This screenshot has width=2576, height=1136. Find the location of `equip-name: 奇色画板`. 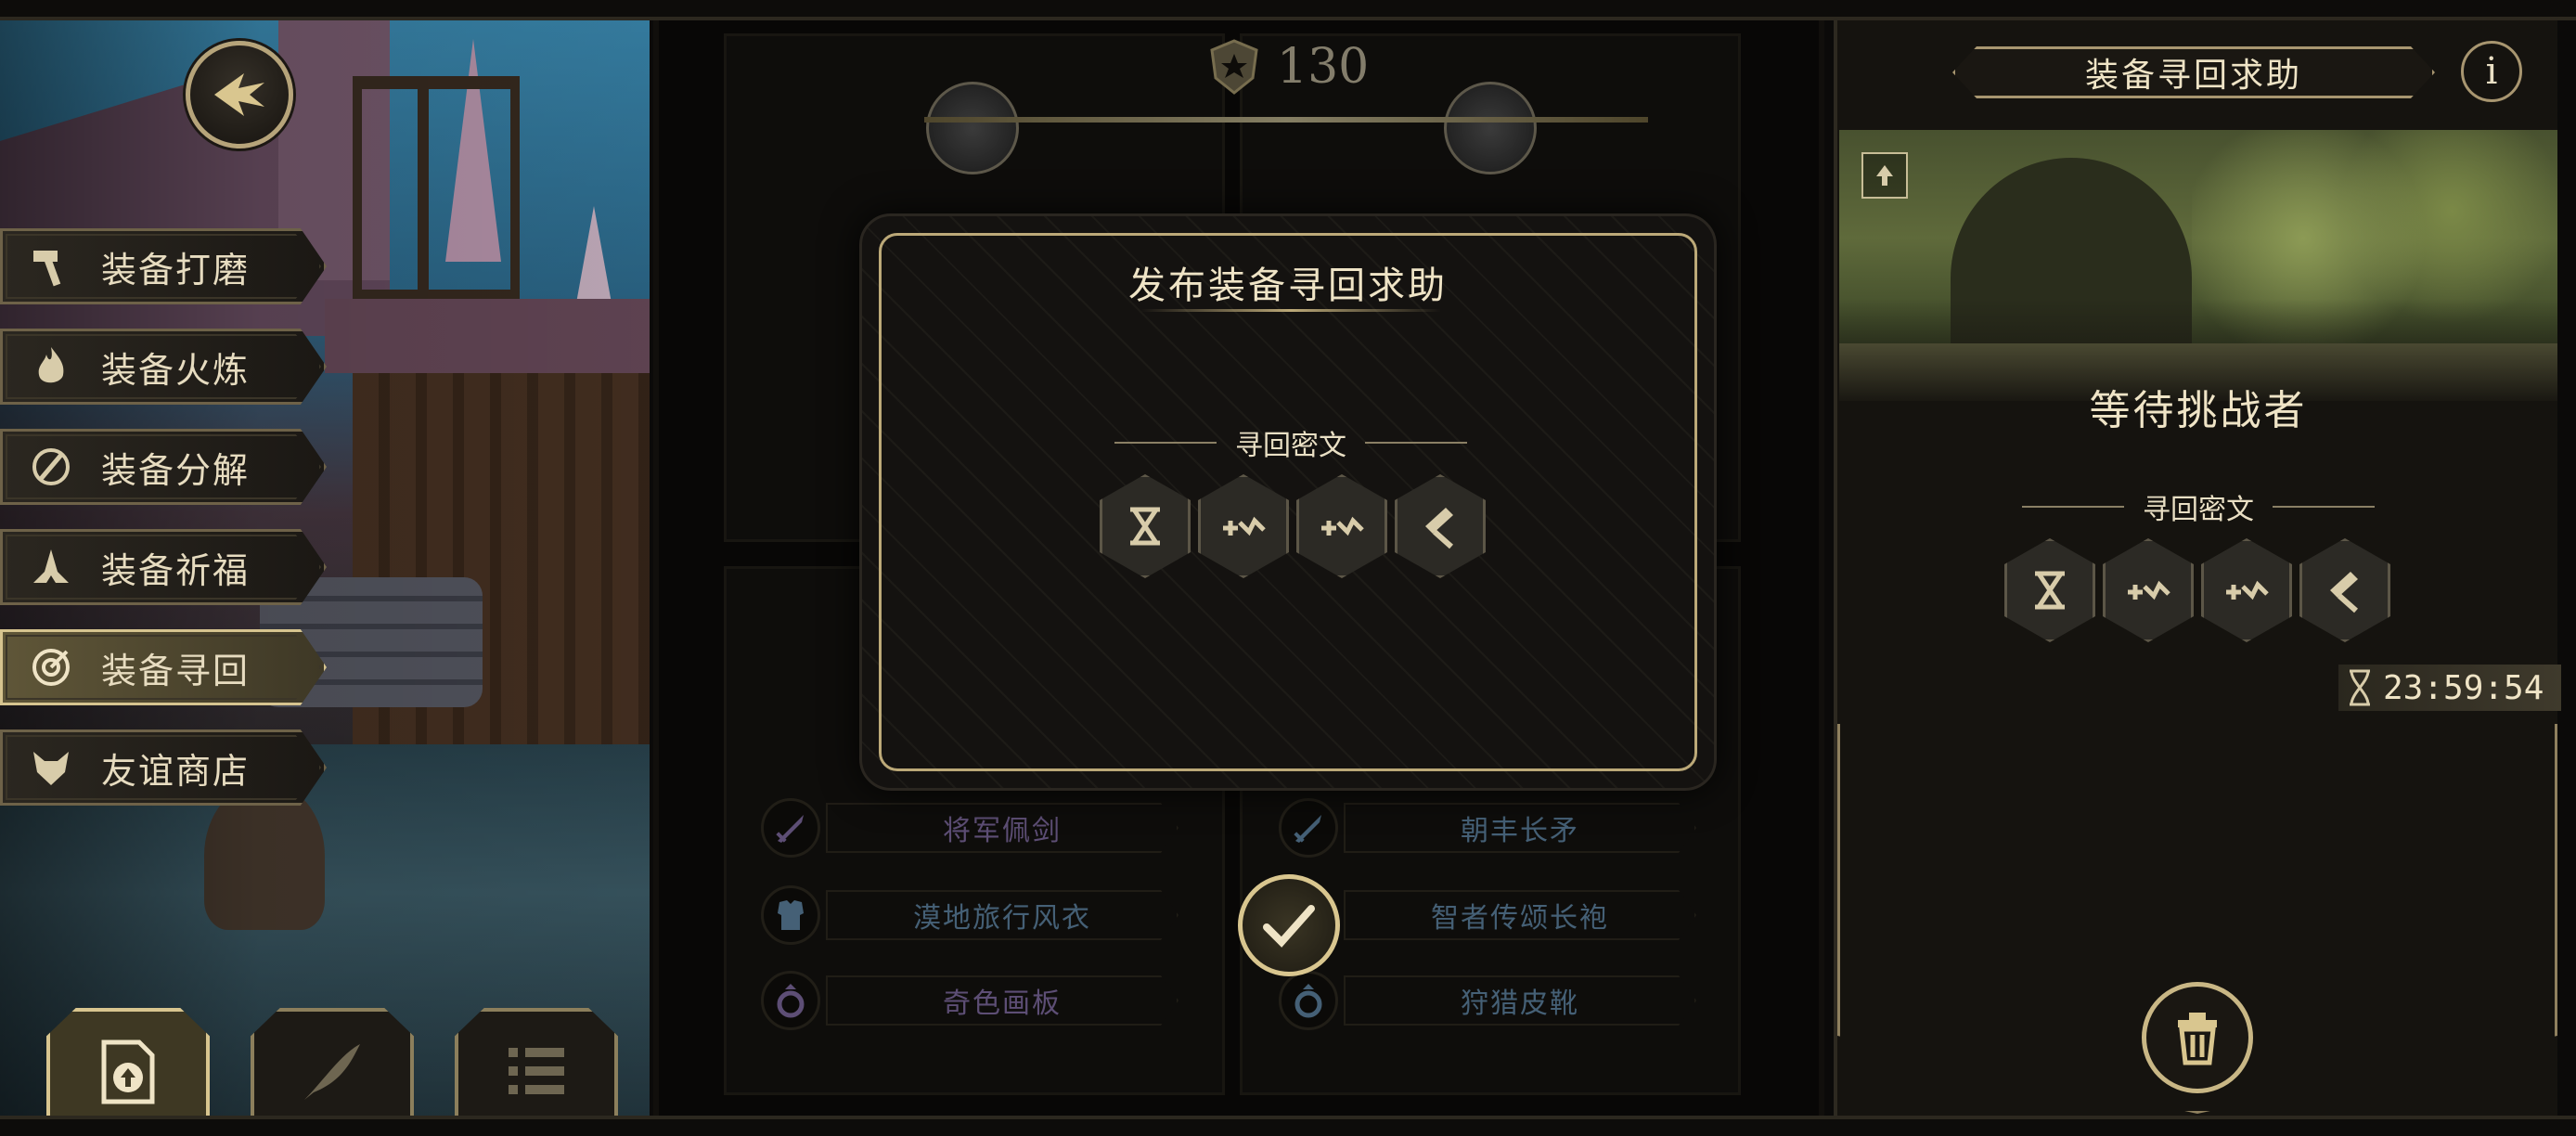

equip-name: 奇色画板 is located at coordinates (1002, 1000).